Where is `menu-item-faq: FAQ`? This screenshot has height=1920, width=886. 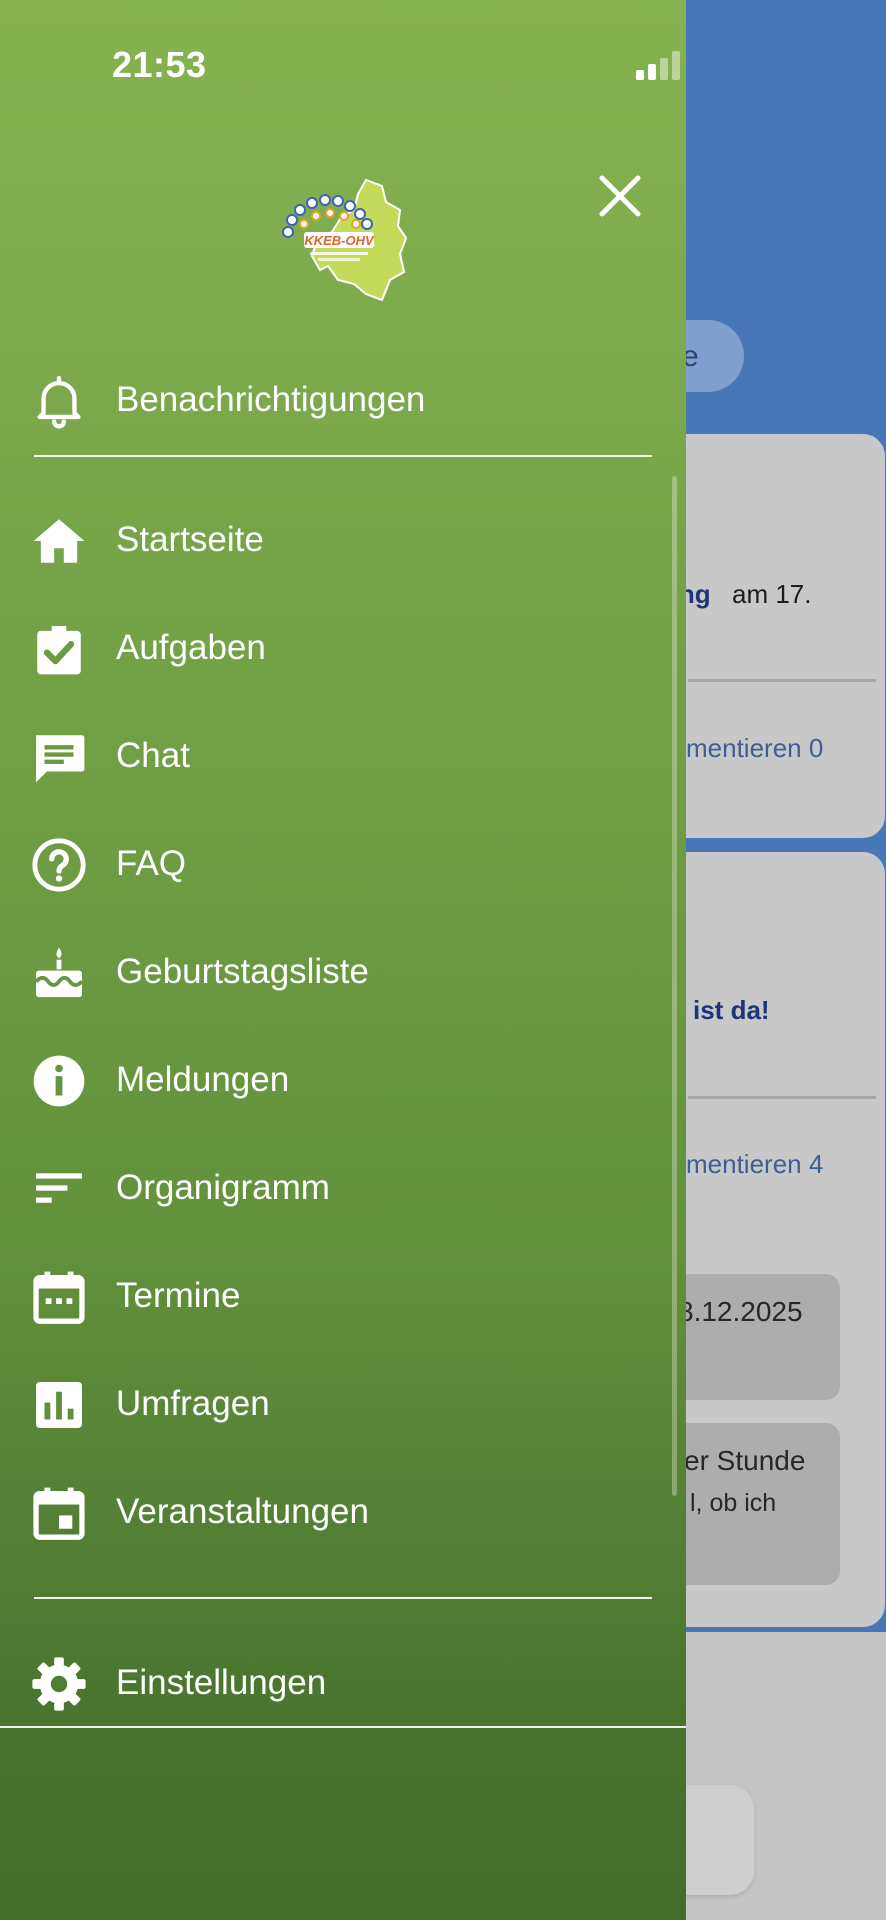
menu-item-faq: FAQ is located at coordinates (343, 864).